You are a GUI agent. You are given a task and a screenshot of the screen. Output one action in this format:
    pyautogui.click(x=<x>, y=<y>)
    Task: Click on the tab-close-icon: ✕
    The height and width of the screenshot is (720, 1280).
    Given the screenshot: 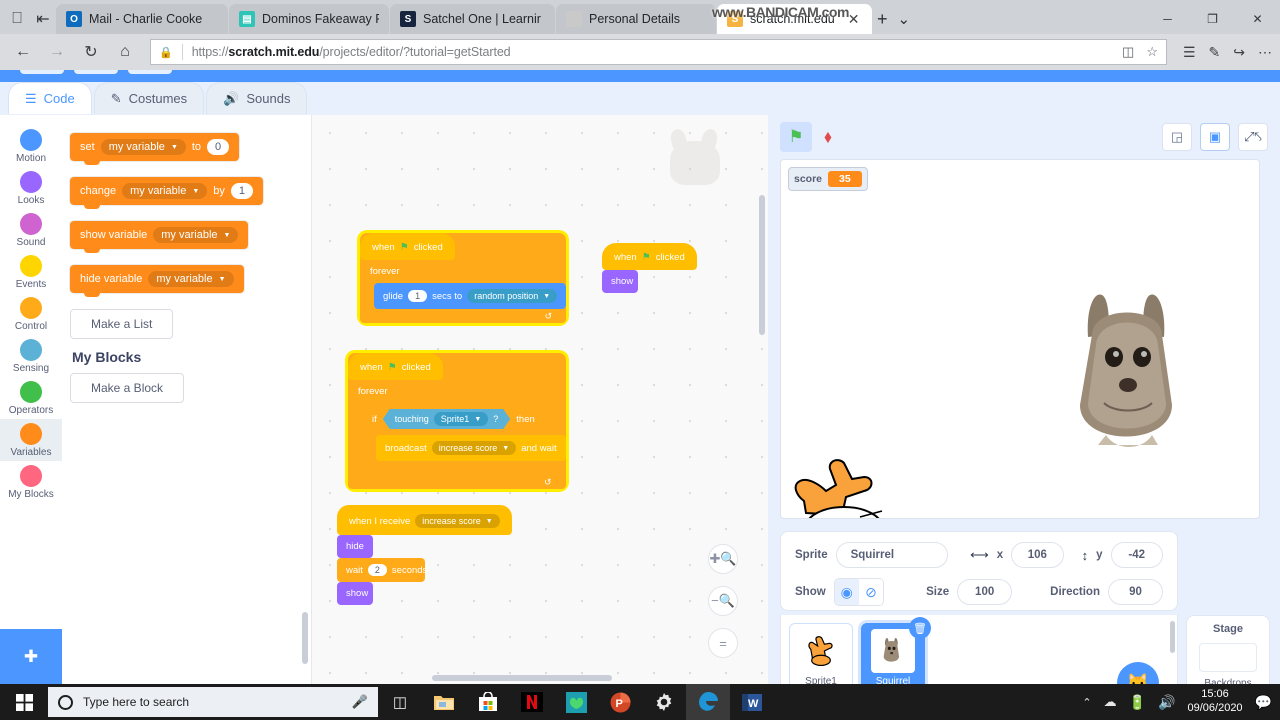 What is the action you would take?
    pyautogui.click(x=854, y=19)
    